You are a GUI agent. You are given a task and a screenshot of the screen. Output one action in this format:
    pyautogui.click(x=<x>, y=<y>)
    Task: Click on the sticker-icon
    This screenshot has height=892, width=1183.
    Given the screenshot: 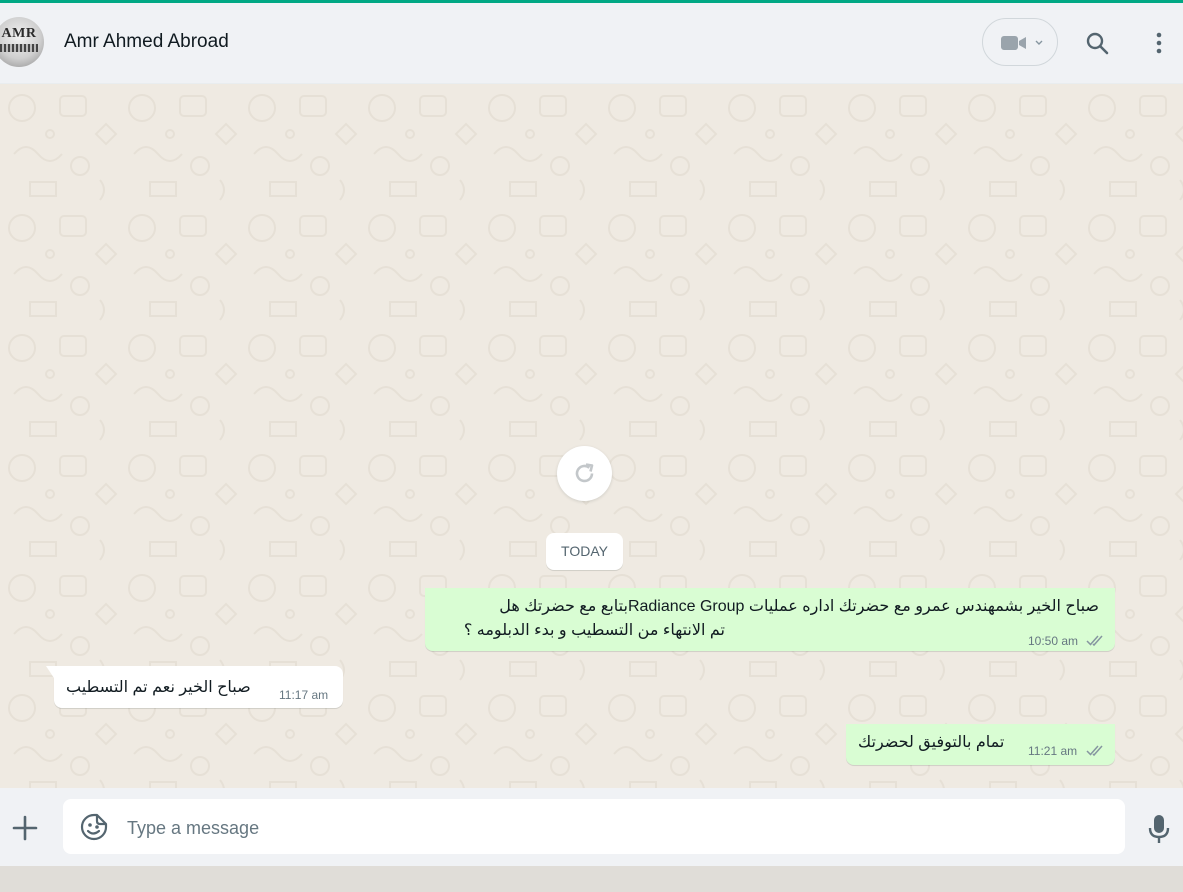 What is the action you would take?
    pyautogui.click(x=94, y=827)
    